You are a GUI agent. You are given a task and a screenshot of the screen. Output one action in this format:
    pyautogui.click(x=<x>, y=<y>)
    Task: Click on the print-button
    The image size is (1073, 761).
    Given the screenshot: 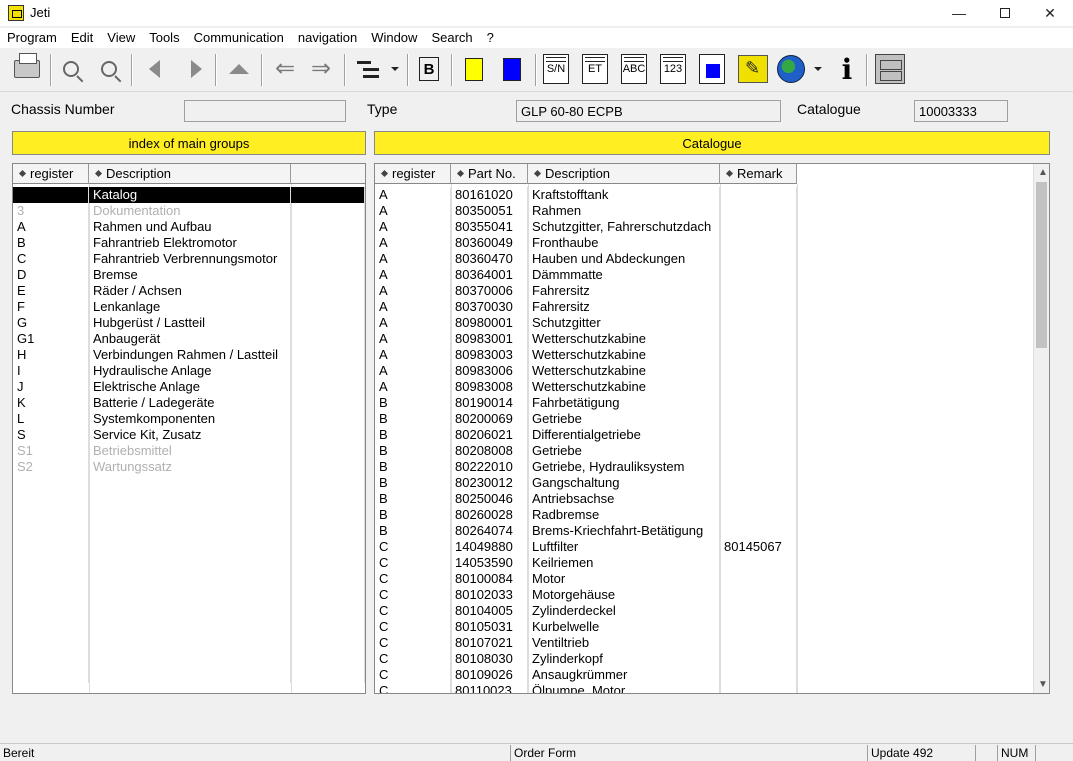 What is the action you would take?
    pyautogui.click(x=27, y=69)
    